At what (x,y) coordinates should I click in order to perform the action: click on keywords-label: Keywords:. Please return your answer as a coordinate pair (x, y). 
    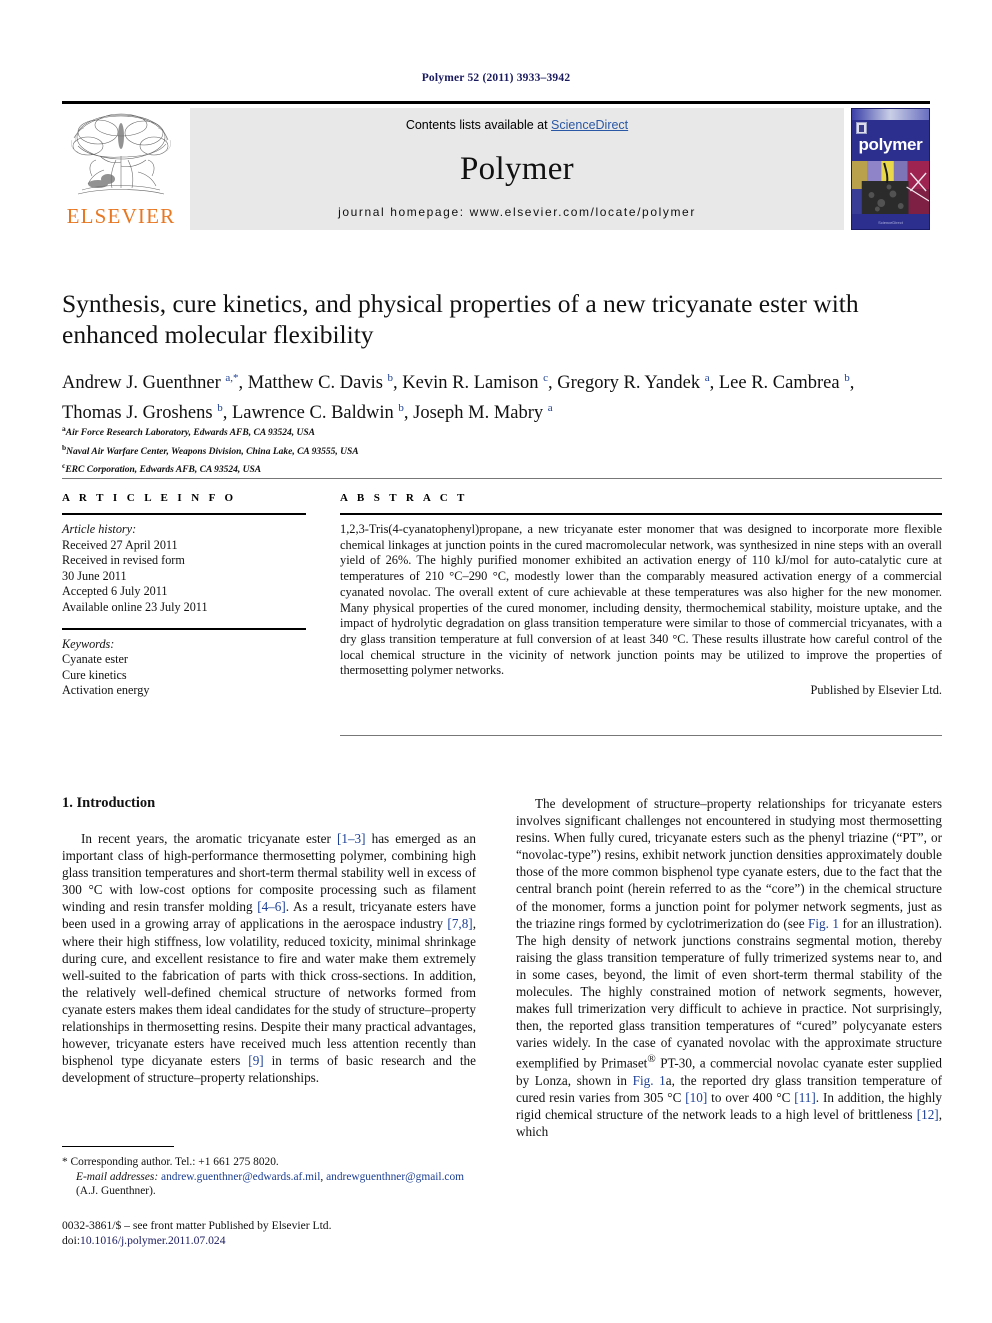
    Looking at the image, I should click on (88, 643).